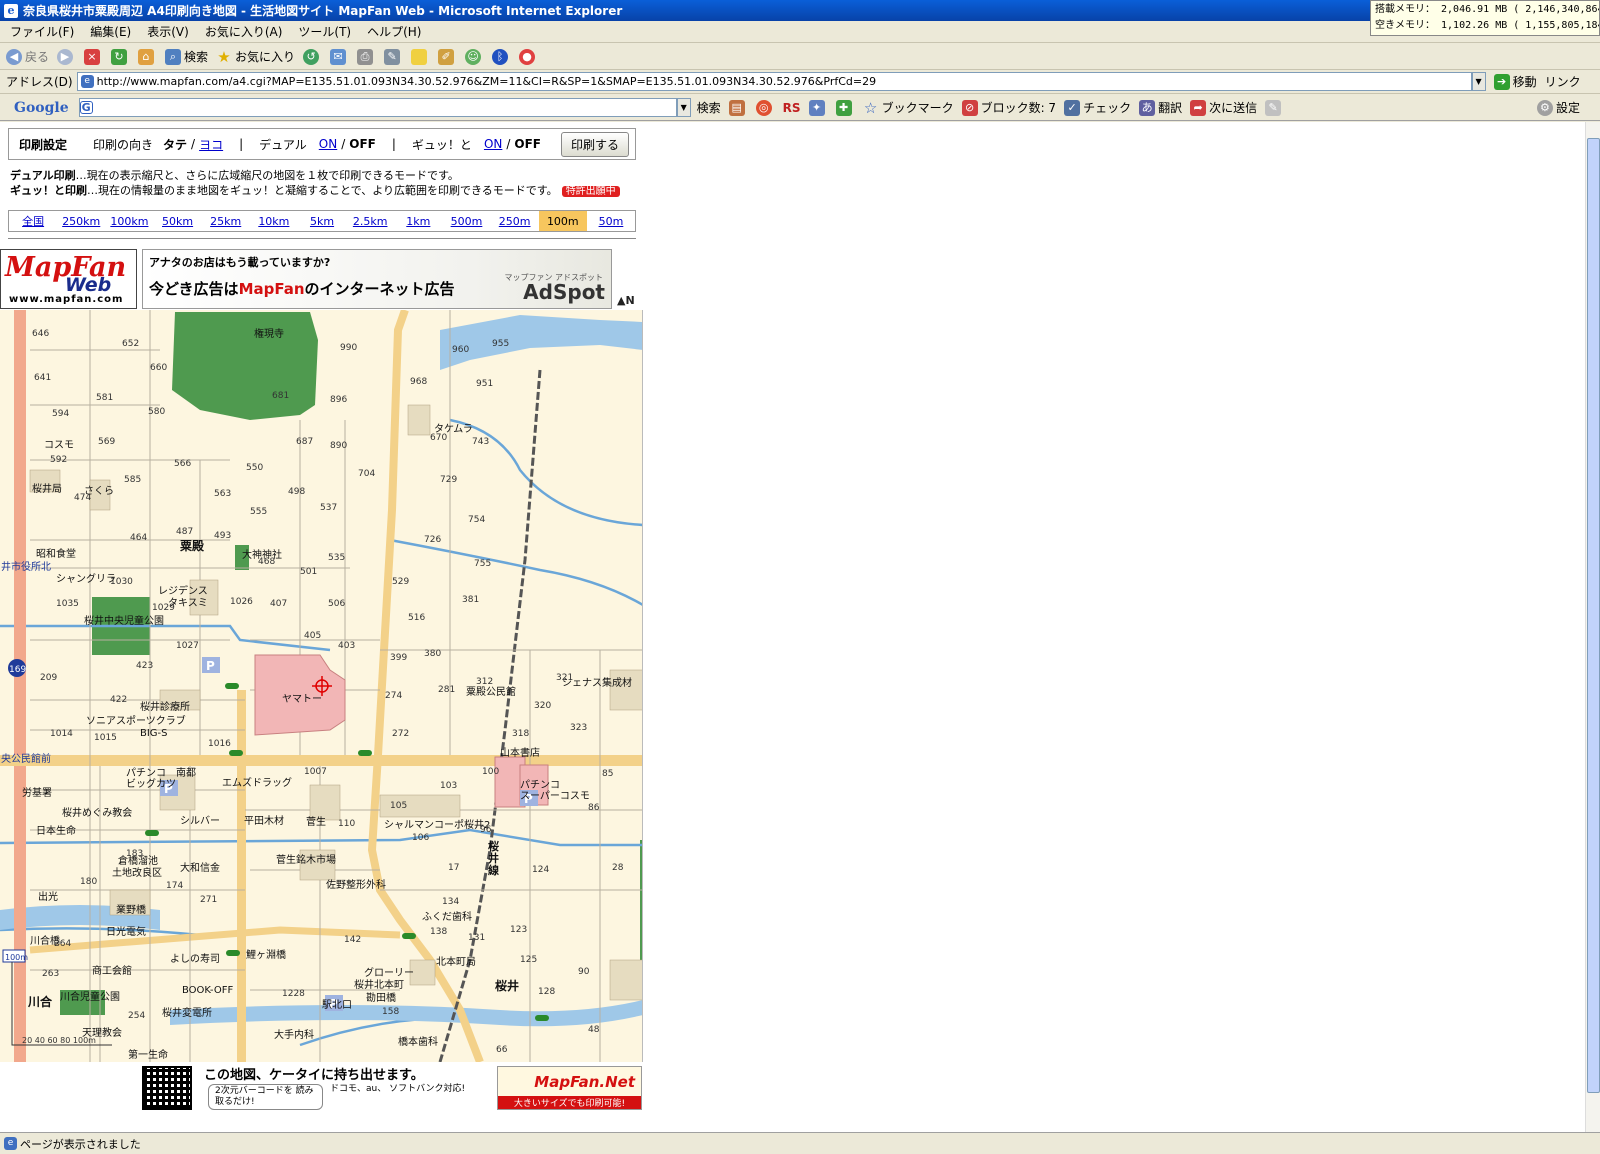 This screenshot has width=1600, height=1154. Describe the element at coordinates (37, 792) in the screenshot. I see `svg-text: 労基署` at that location.